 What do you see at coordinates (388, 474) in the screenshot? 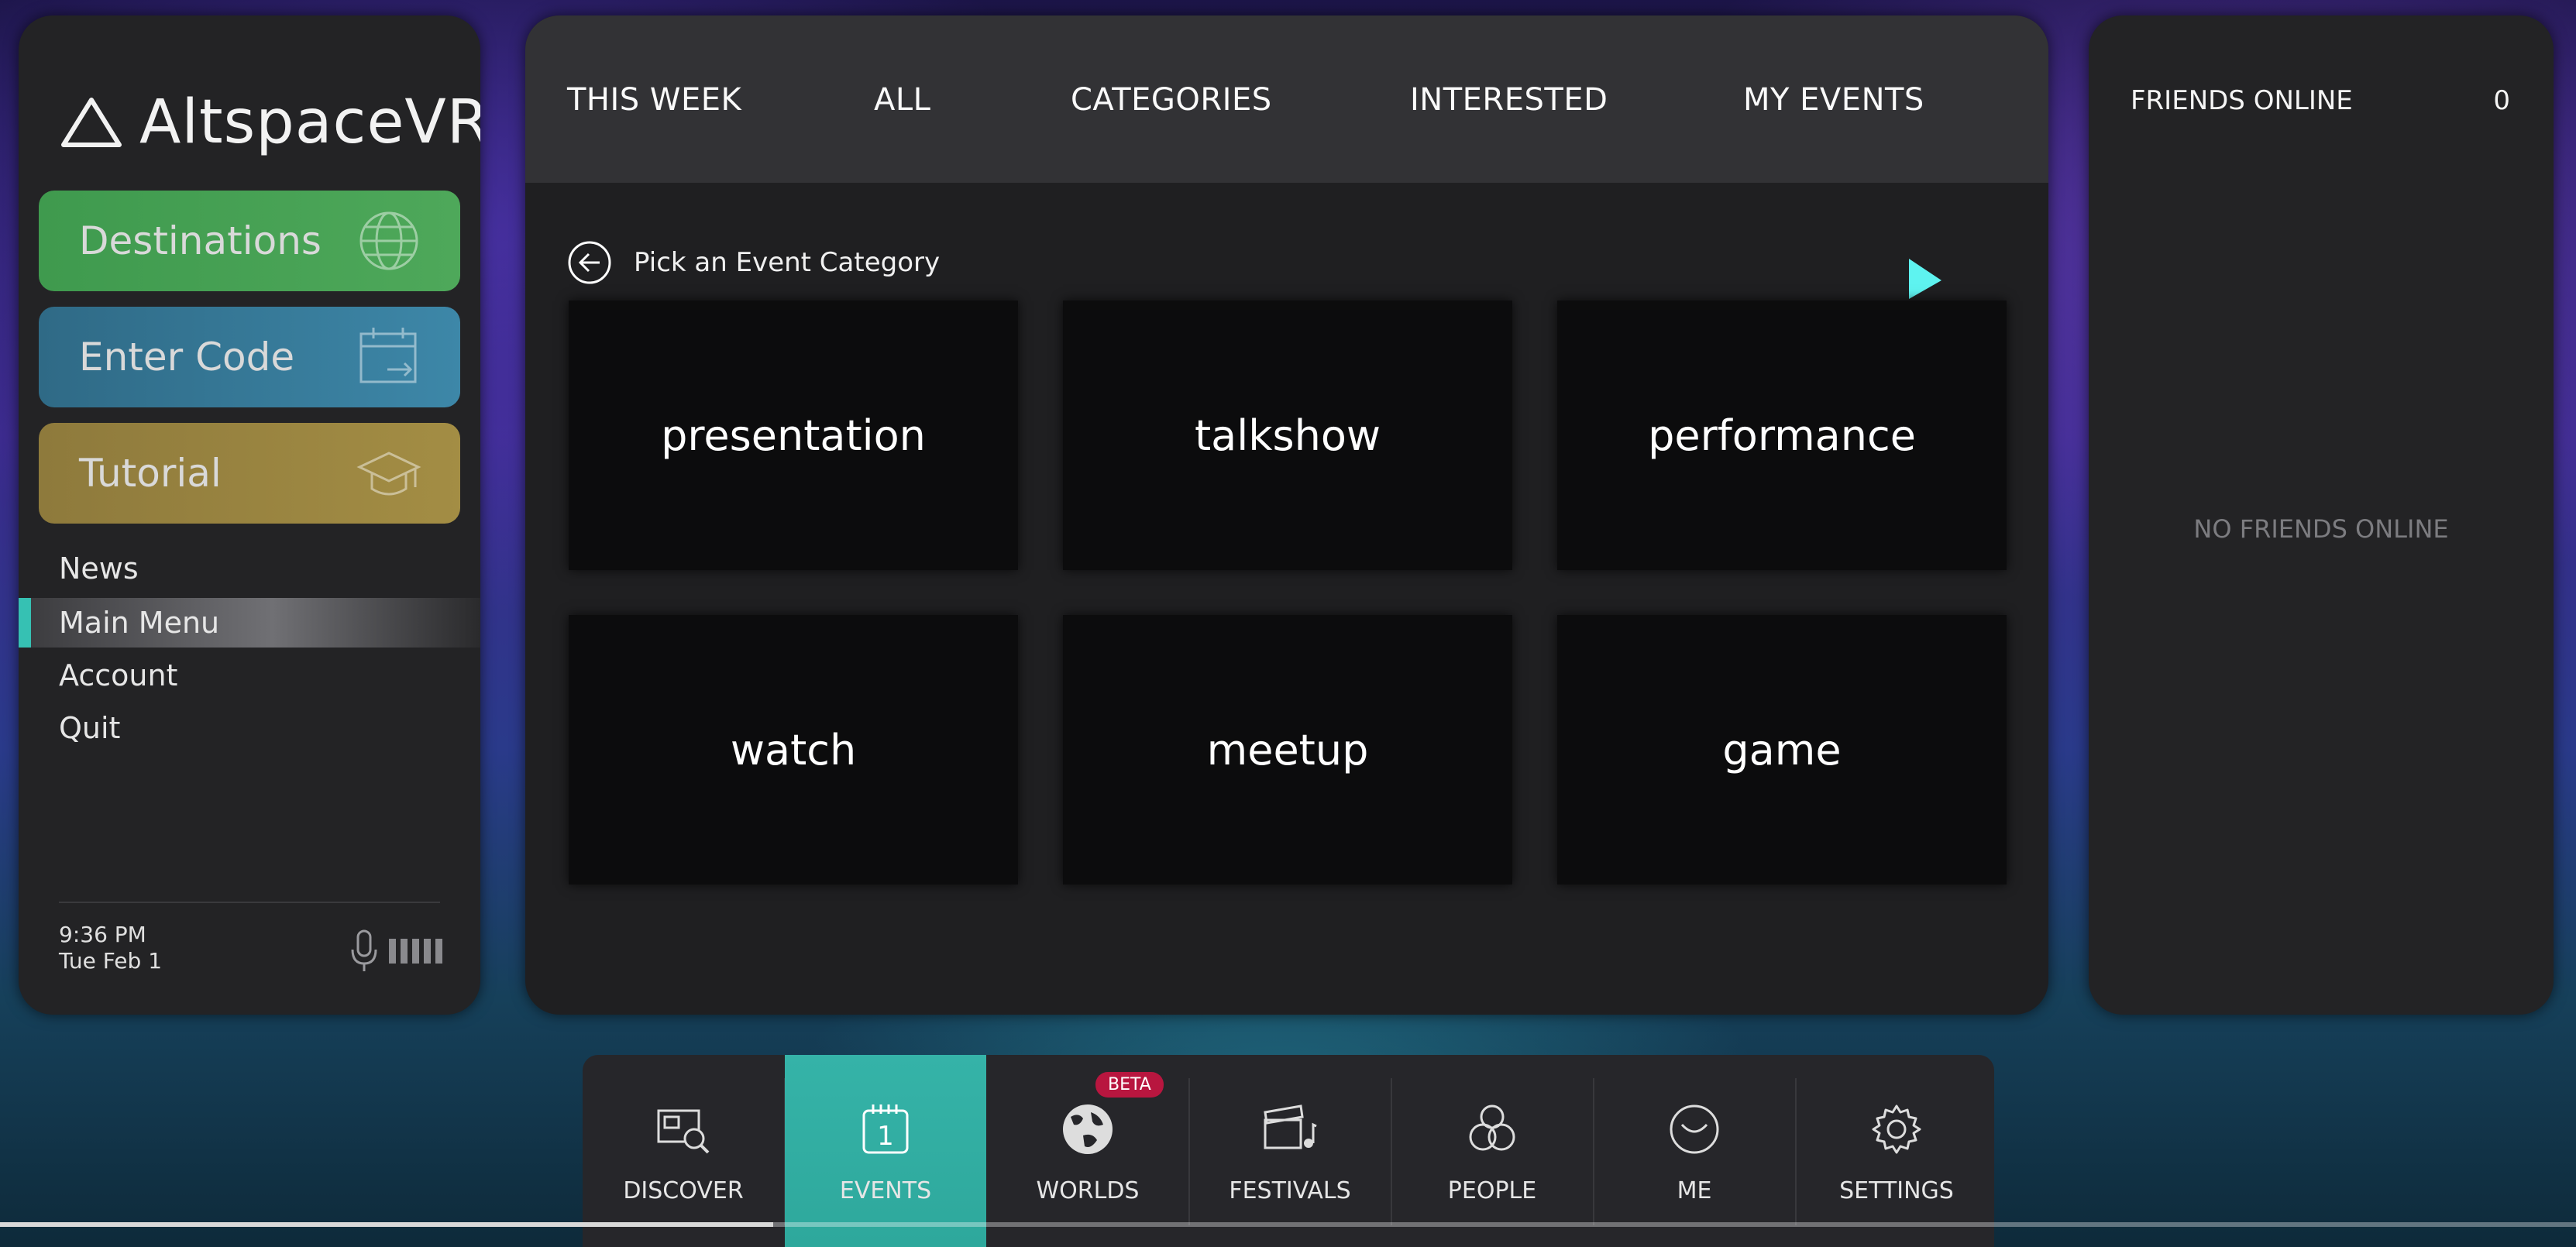
I see `graduation-cap-icon` at bounding box center [388, 474].